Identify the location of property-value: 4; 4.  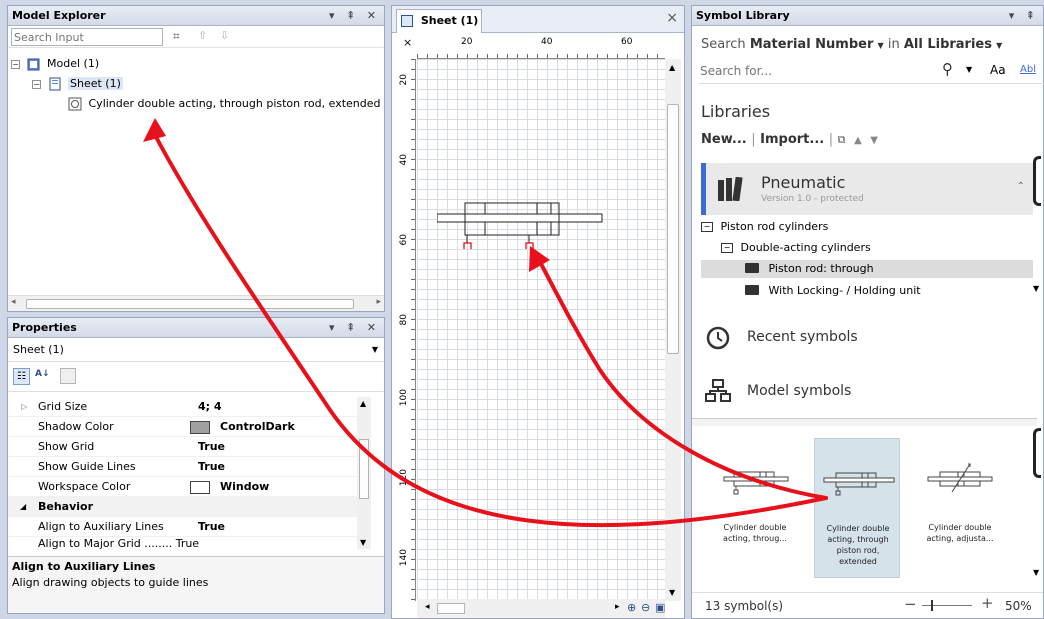
(210, 407).